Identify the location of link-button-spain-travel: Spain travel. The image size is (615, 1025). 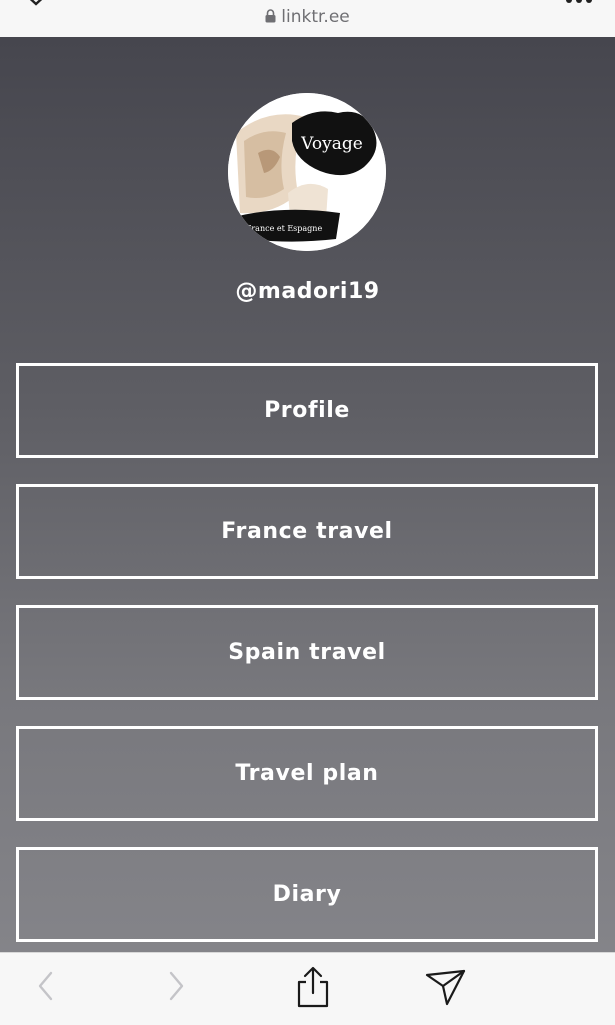
(307, 652).